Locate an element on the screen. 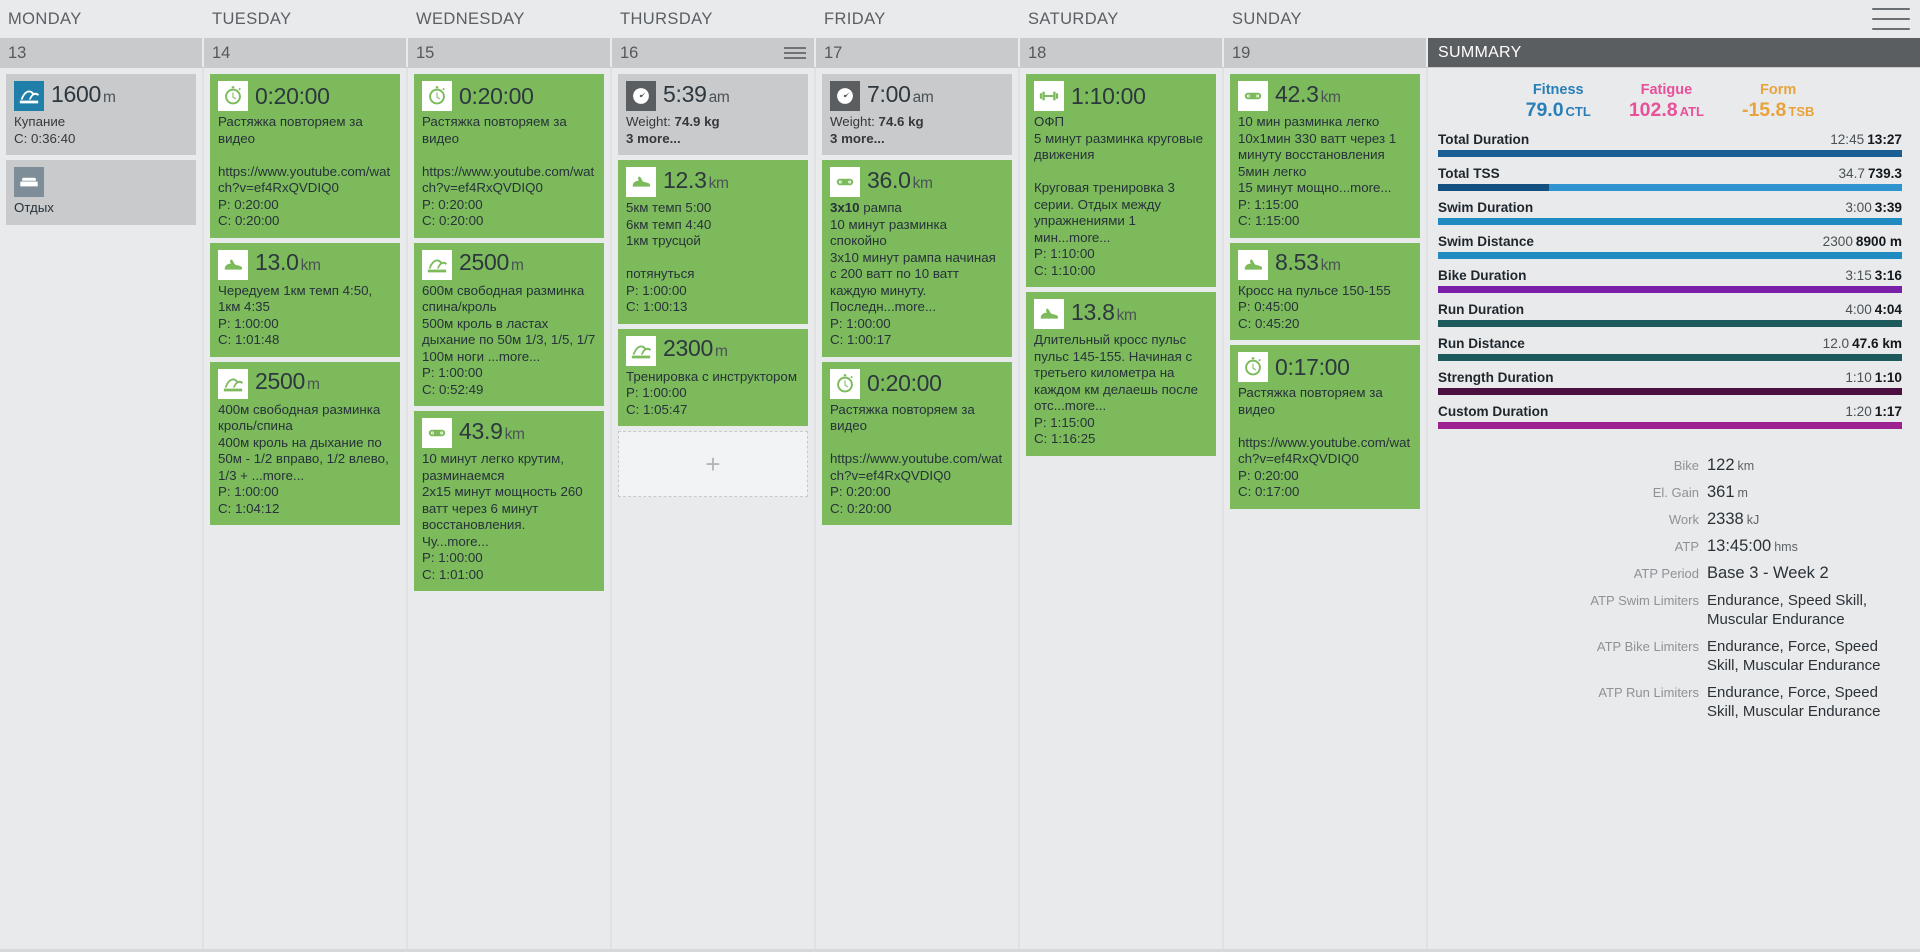  date-label: 16 is located at coordinates (629, 53).